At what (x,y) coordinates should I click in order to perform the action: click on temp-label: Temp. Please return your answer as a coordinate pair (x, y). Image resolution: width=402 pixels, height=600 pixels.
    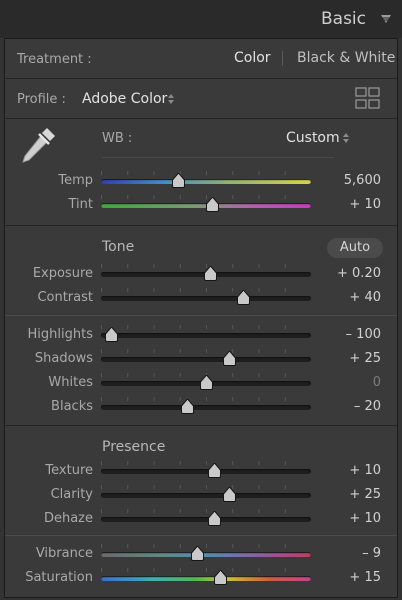
    Looking at the image, I should click on (75, 180).